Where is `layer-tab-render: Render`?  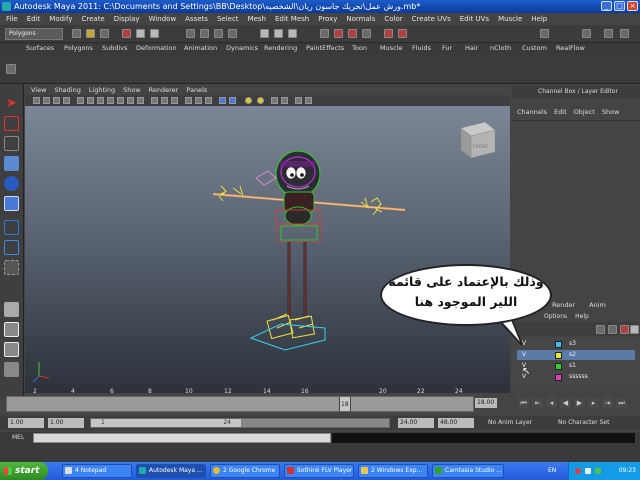
layer-tab-render: Render is located at coordinates (563, 305).